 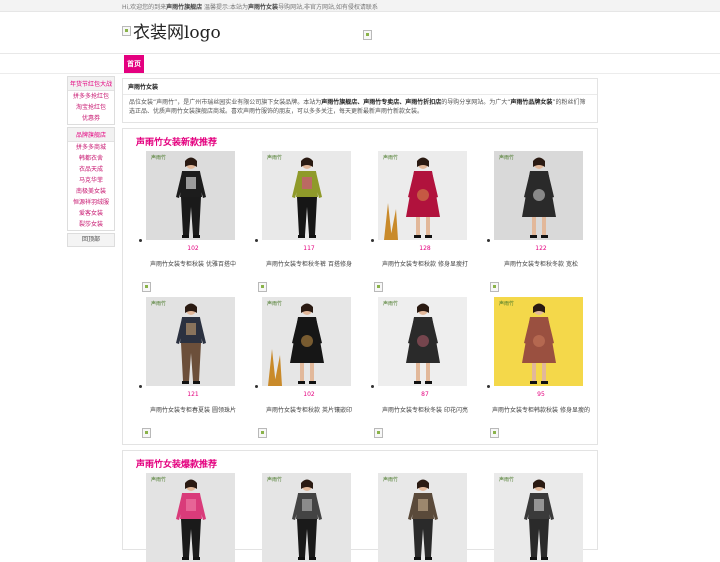 What do you see at coordinates (91, 213) in the screenshot?
I see `sidebar-link: 爱客女装` at bounding box center [91, 213].